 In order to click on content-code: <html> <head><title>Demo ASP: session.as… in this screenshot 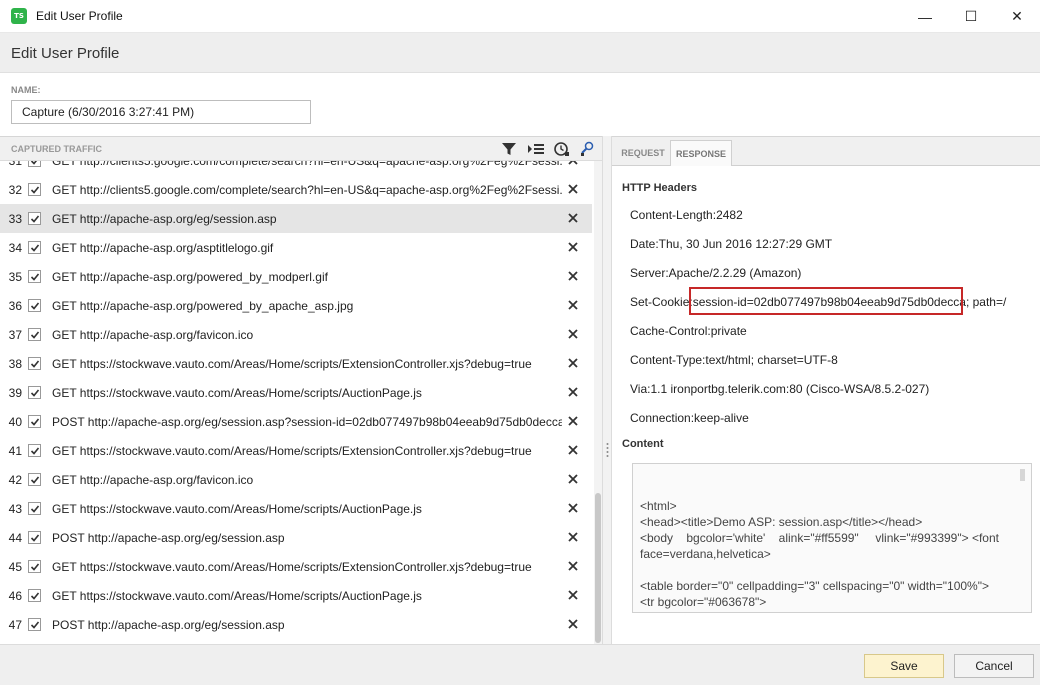, I will do `click(819, 554)`.